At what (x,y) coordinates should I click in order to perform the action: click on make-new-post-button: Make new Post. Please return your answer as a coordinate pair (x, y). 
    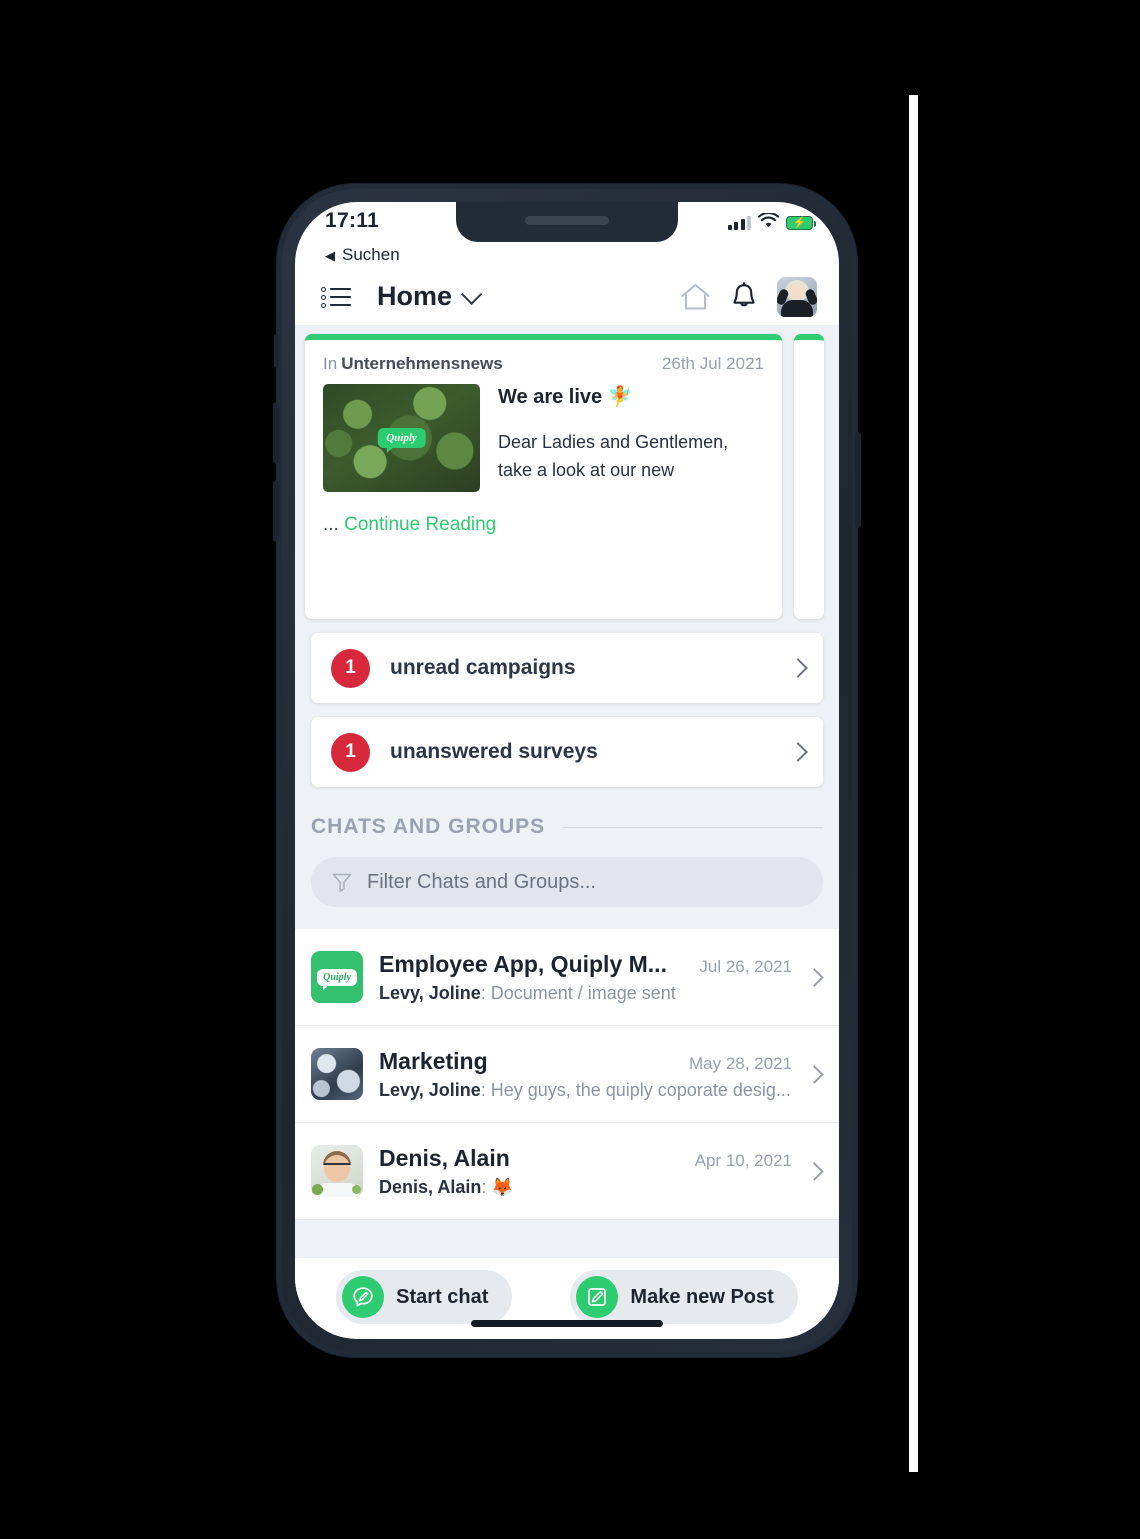
    Looking at the image, I should click on (684, 1297).